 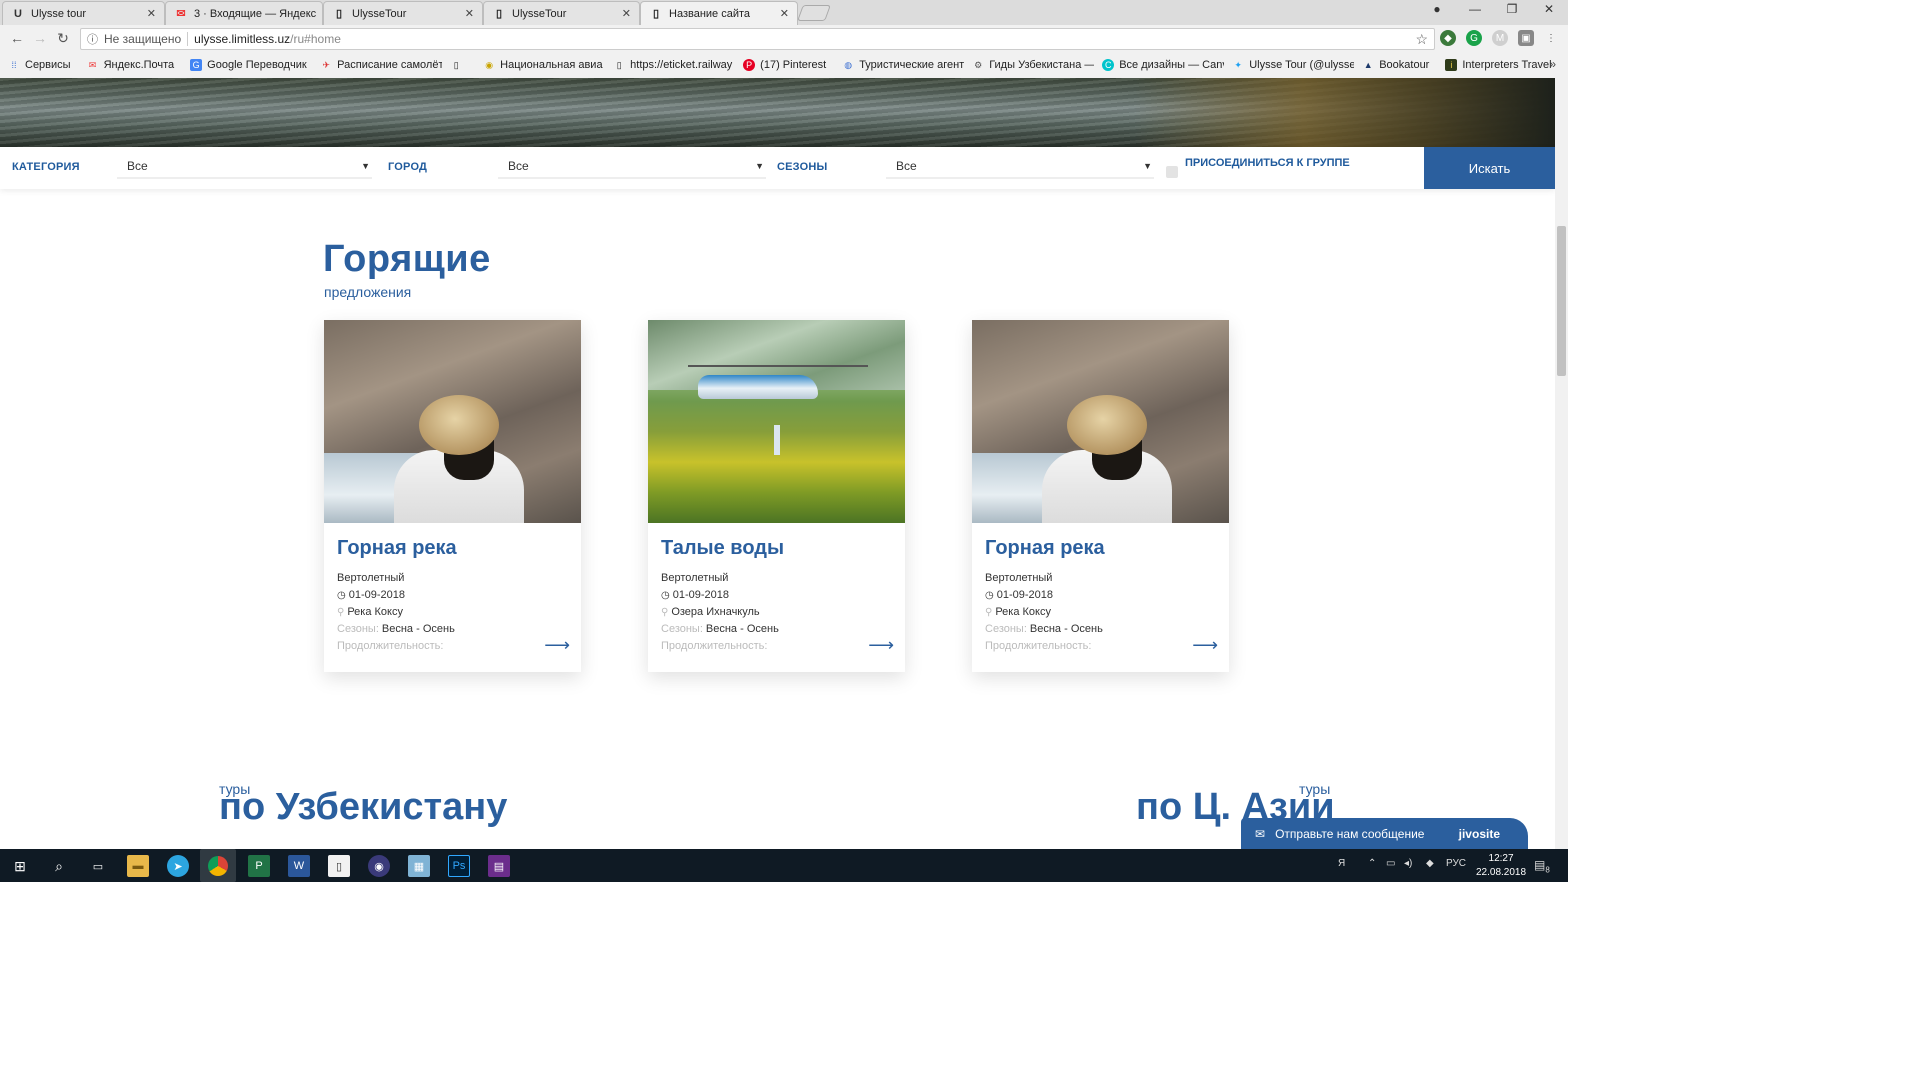 I want to click on tab-yandex-mail: ✉ 3 · Входящие — Яндекс ✕, so click(x=244, y=13).